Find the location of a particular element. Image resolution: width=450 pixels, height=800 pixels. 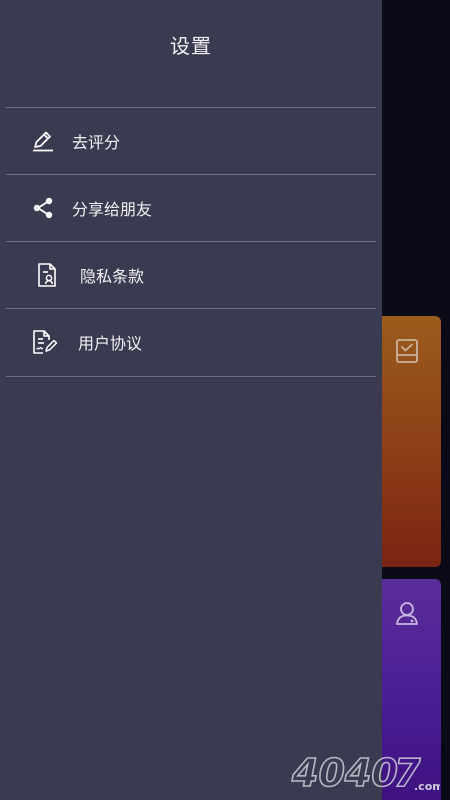

menu-item-label: 用户协议 is located at coordinates (110, 343).